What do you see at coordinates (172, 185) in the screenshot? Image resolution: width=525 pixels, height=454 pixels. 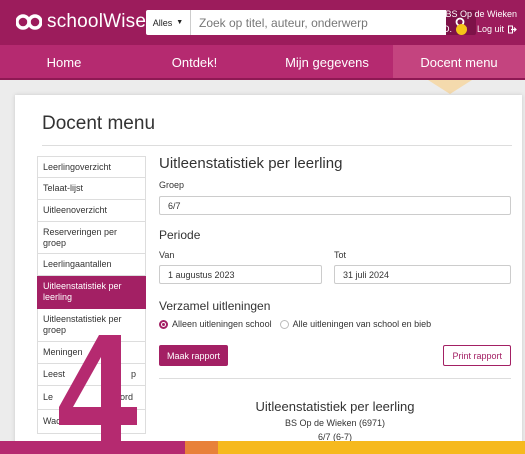 I see `group-label: Groep` at bounding box center [172, 185].